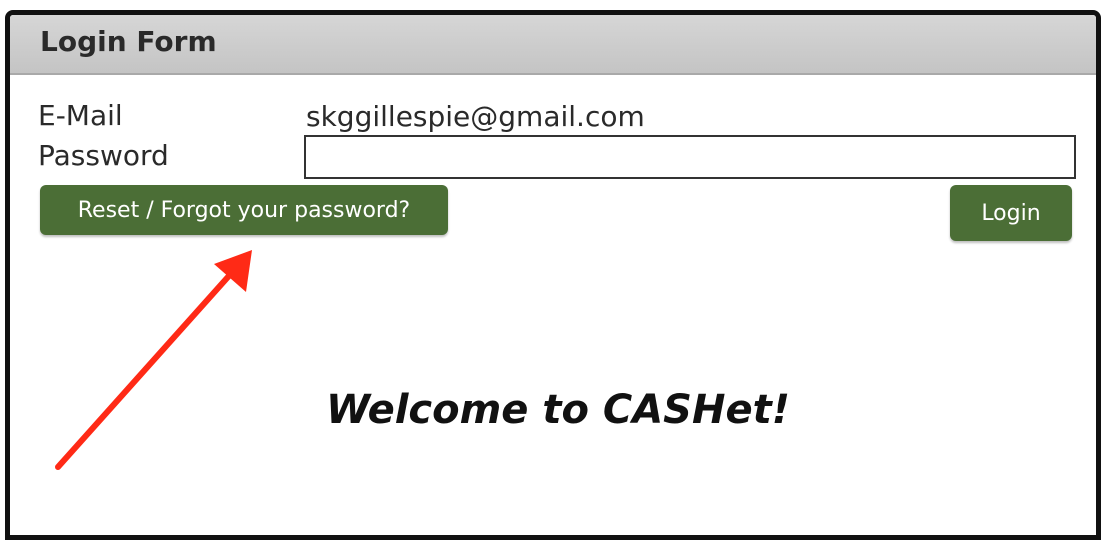  Describe the element at coordinates (558, 410) in the screenshot. I see `welcome-message: Welcome to CASHet!` at that location.